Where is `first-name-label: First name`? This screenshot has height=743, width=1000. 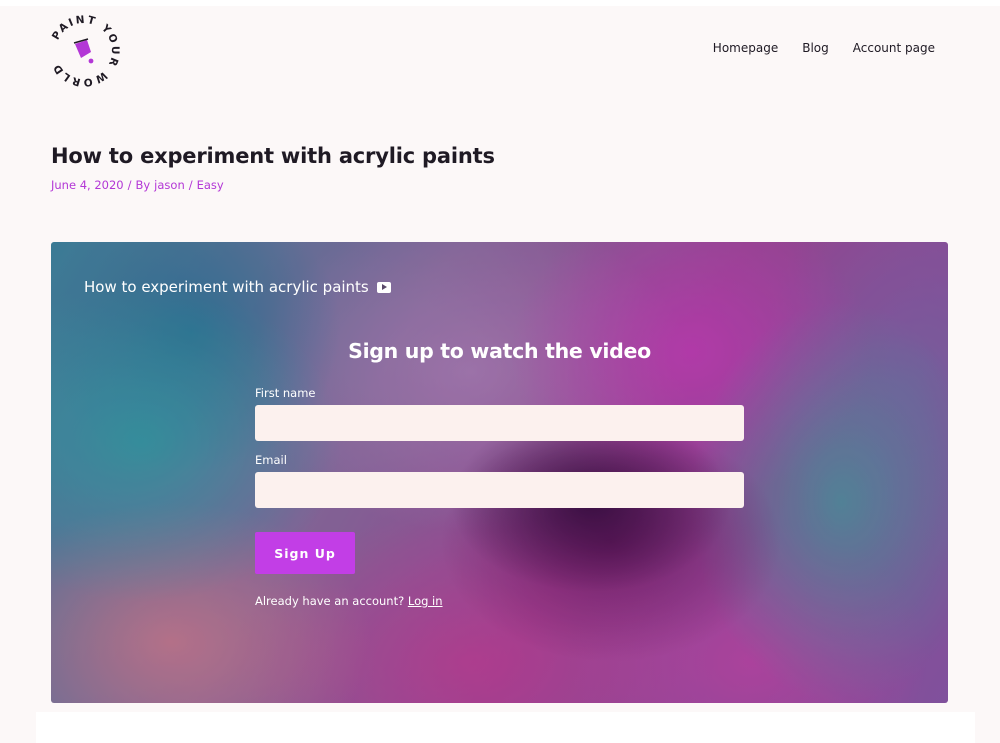 first-name-label: First name is located at coordinates (285, 393).